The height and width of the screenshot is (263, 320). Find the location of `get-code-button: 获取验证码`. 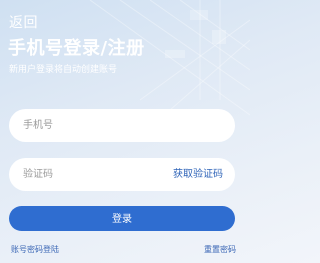

get-code-button: 获取验证码 is located at coordinates (198, 174).